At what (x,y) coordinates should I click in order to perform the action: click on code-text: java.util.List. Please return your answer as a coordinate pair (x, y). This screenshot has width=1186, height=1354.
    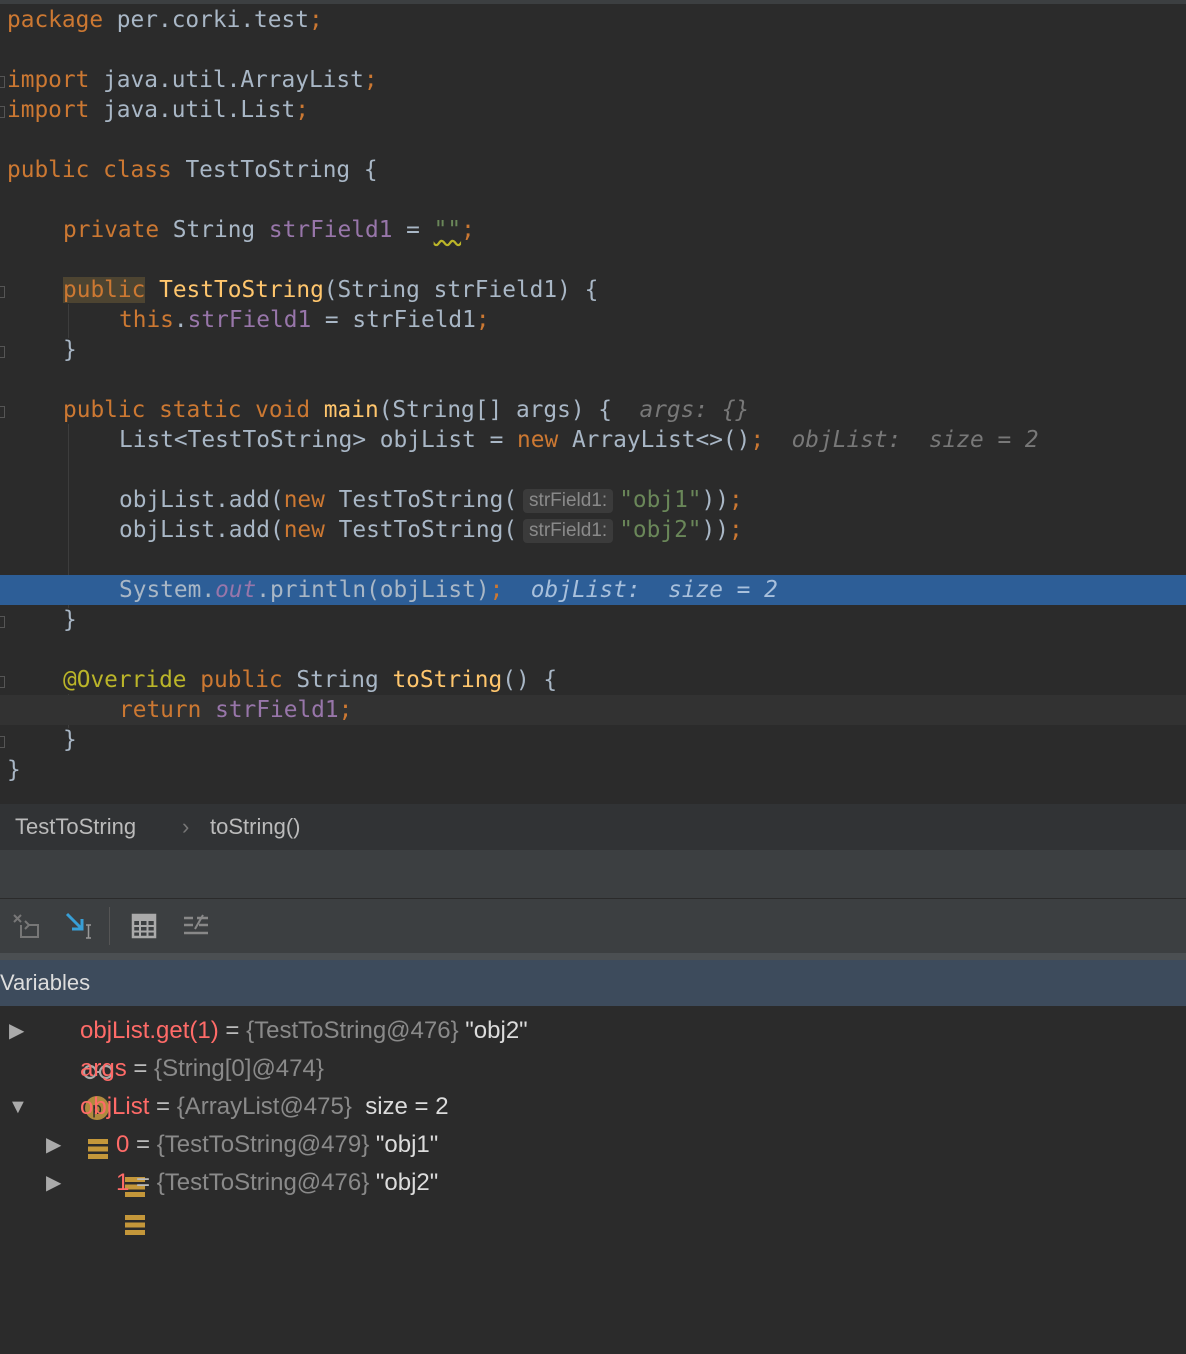
    Looking at the image, I should click on (192, 110).